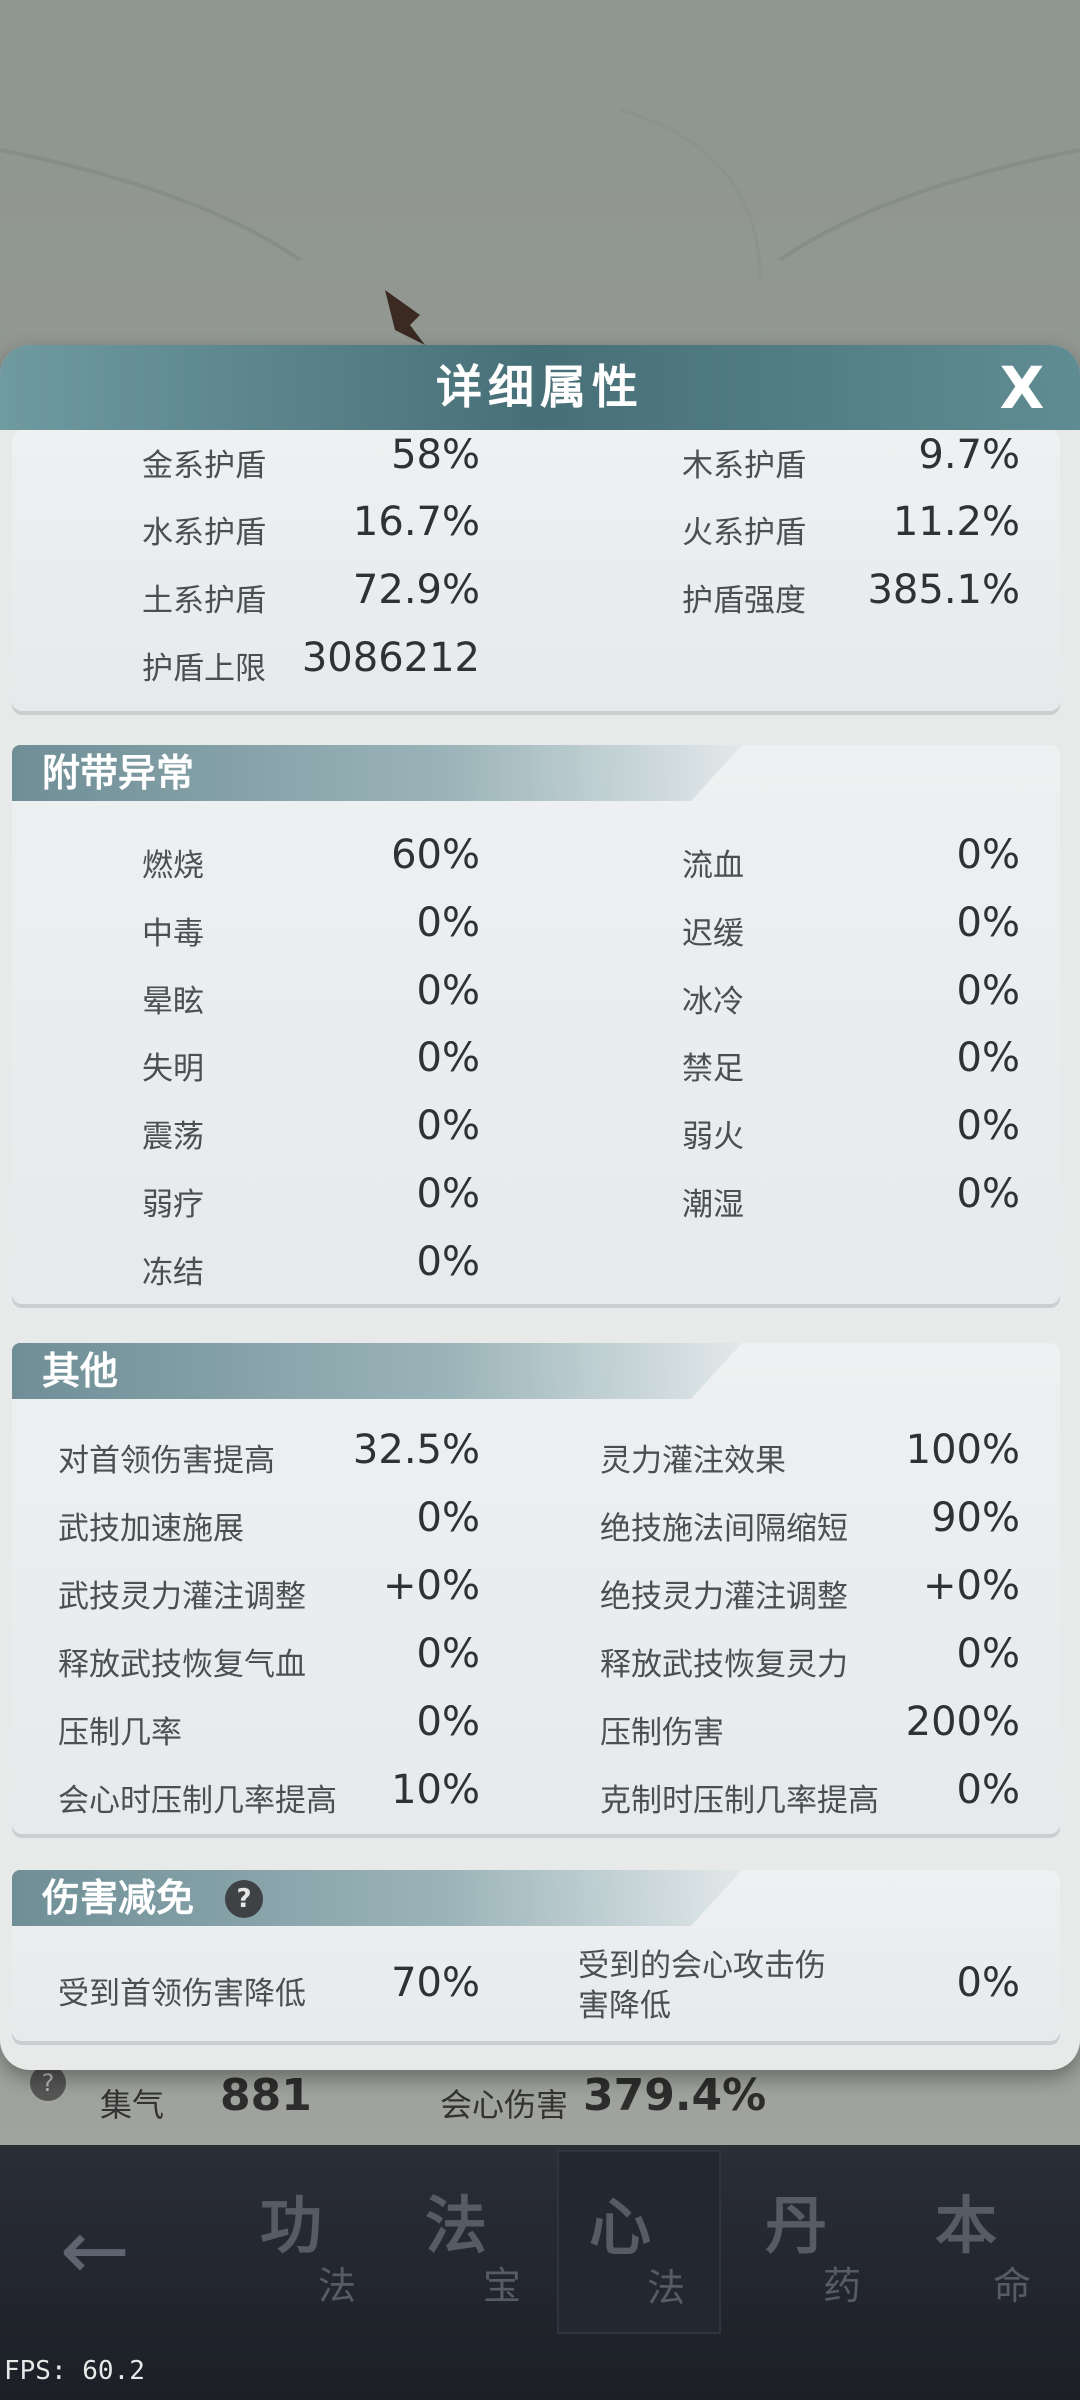 The width and height of the screenshot is (1080, 2400). Describe the element at coordinates (724, 1597) in the screenshot. I see `other-label: 绝技灵力灌注调整` at that location.